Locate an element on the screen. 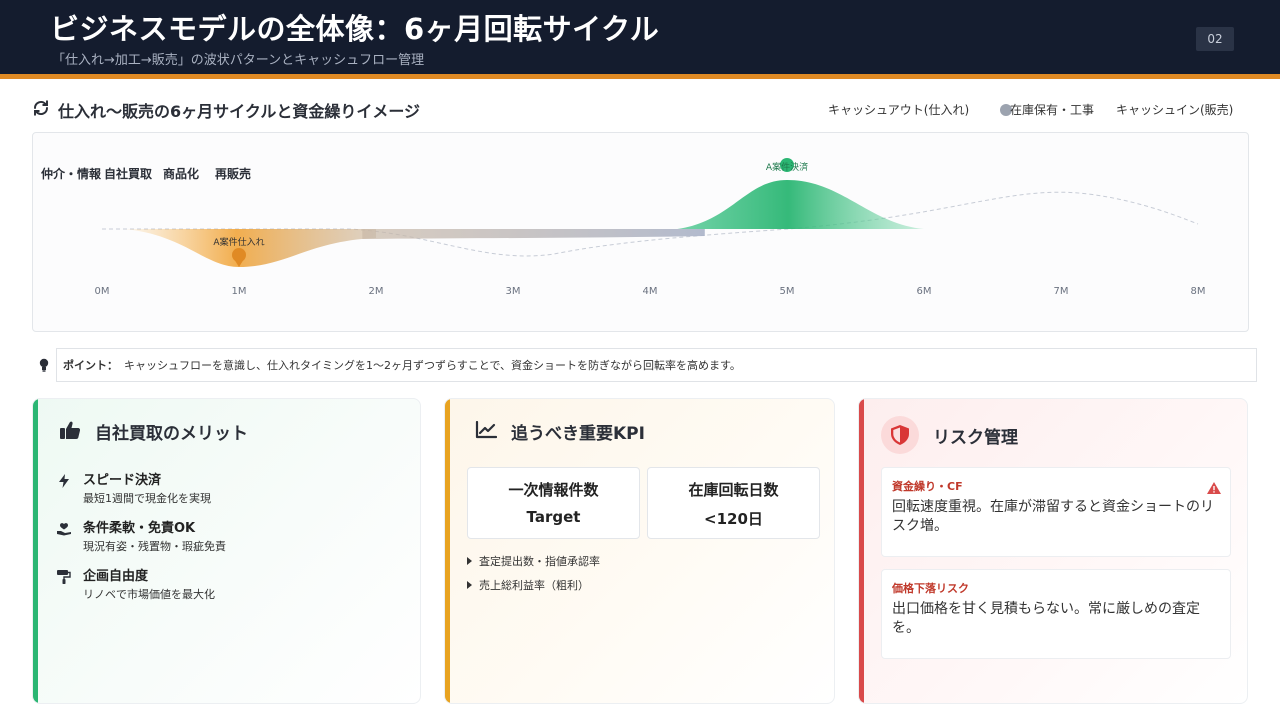 The image size is (1280, 720). list-item: 売上総利益率（粗利） is located at coordinates (533, 585).